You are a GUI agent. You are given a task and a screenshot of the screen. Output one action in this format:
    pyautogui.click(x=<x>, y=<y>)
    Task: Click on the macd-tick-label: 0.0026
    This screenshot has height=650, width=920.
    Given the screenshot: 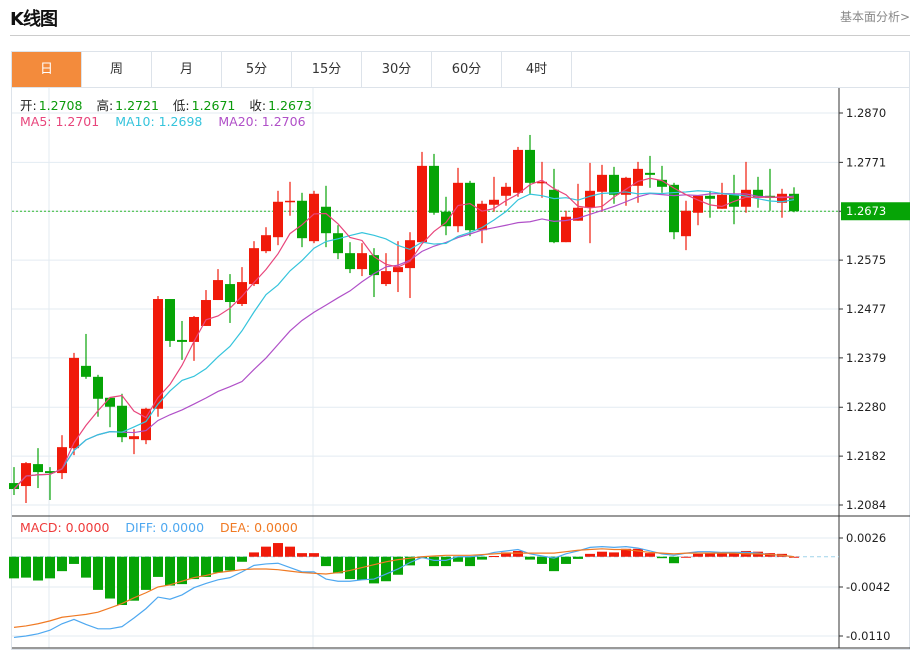 What is the action you would take?
    pyautogui.click(x=866, y=538)
    